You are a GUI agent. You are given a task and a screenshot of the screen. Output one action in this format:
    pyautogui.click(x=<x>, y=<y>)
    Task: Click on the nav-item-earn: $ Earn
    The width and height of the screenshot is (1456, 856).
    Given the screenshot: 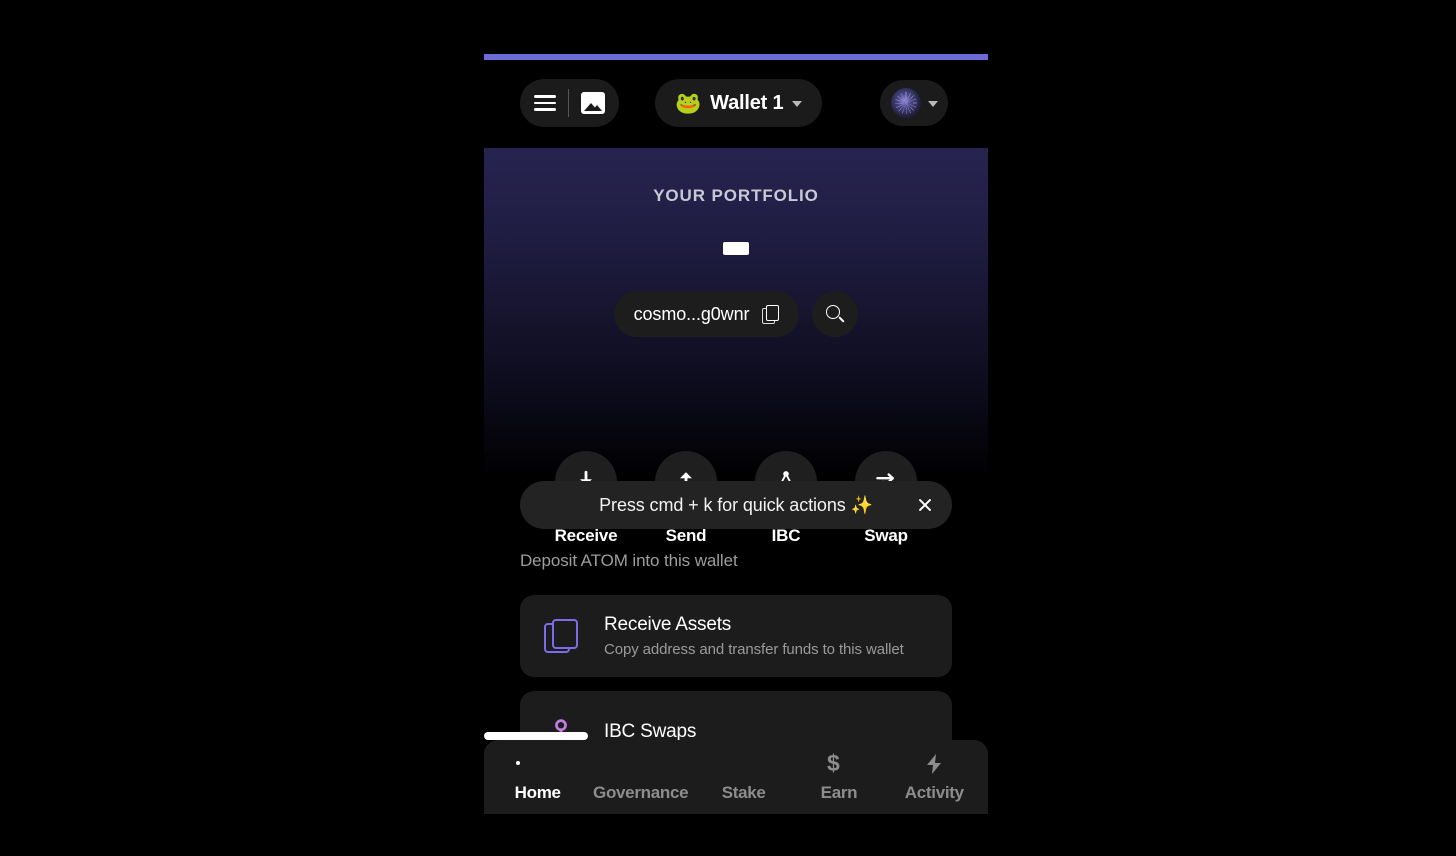 What is the action you would take?
    pyautogui.click(x=839, y=776)
    